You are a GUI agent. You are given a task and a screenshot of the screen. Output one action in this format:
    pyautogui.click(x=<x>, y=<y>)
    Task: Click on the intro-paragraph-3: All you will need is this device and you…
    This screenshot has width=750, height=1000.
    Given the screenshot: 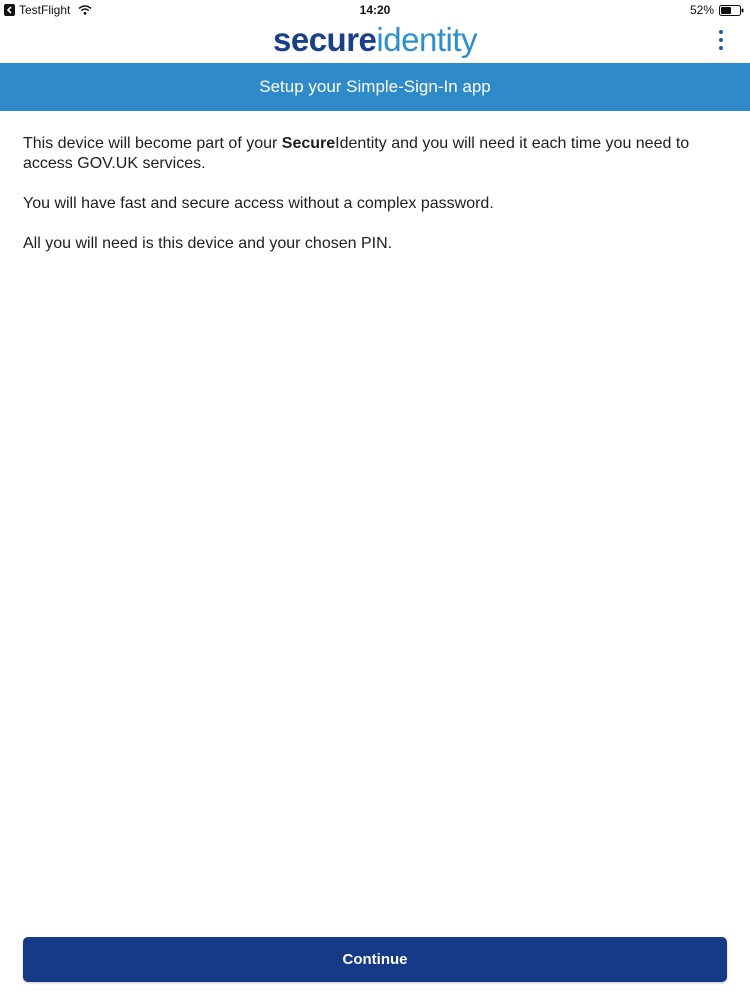 What is the action you would take?
    pyautogui.click(x=208, y=243)
    